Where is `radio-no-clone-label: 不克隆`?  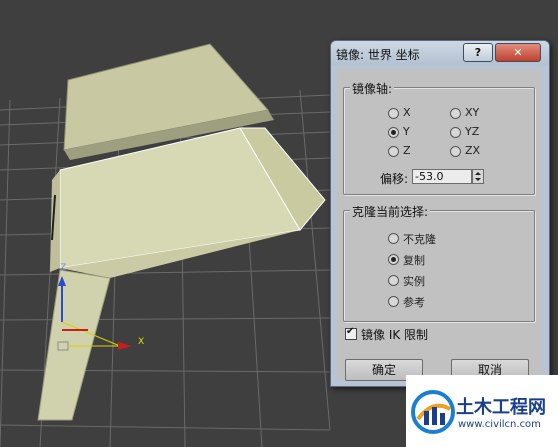 radio-no-clone-label: 不克隆 is located at coordinates (419, 239).